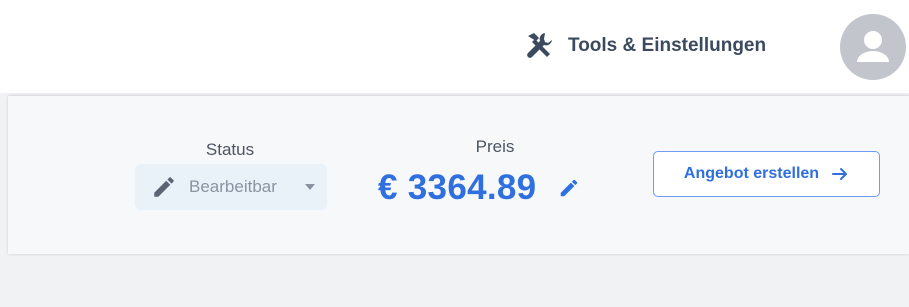  I want to click on tools-settings-link: Tools & Einstellungen, so click(644, 46).